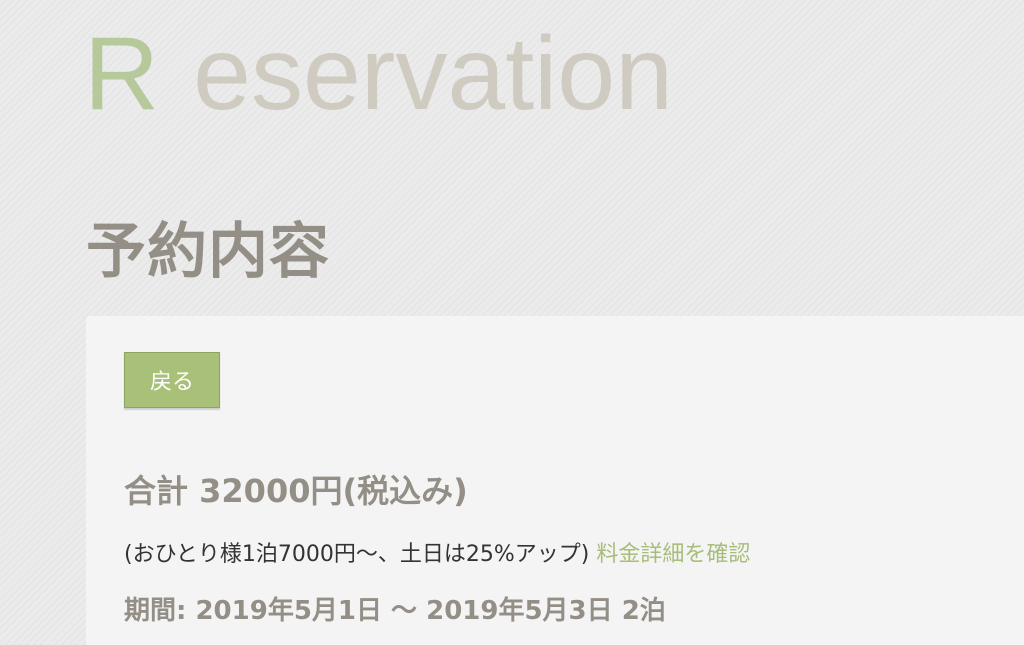 The height and width of the screenshot is (645, 1024). Describe the element at coordinates (122, 74) in the screenshot. I see `logo-initial: R` at that location.